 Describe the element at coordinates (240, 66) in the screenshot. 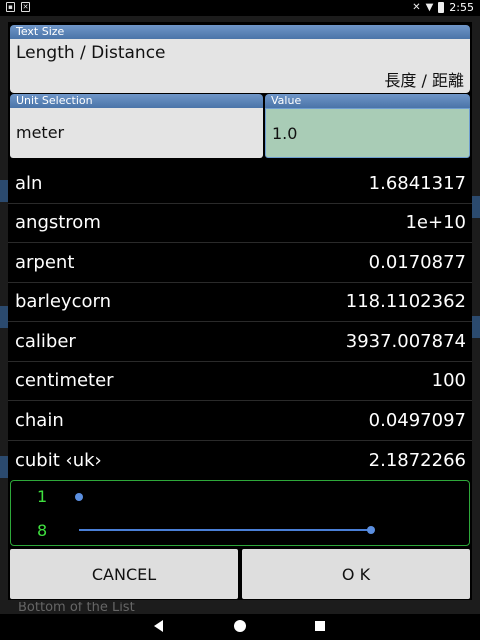

I see `category-field: Length / Distance 長度 / 距離` at that location.